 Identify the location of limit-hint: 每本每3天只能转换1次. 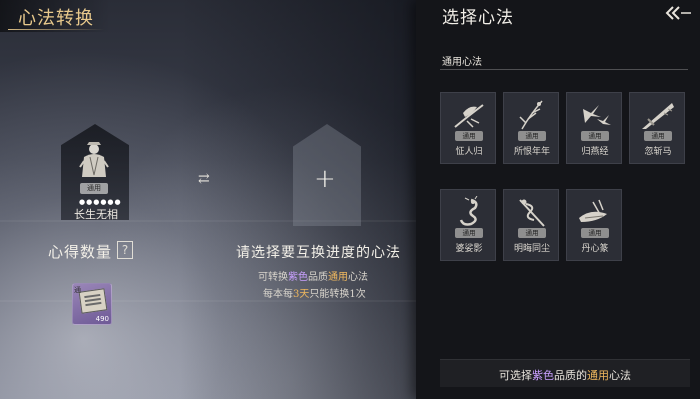
(314, 294).